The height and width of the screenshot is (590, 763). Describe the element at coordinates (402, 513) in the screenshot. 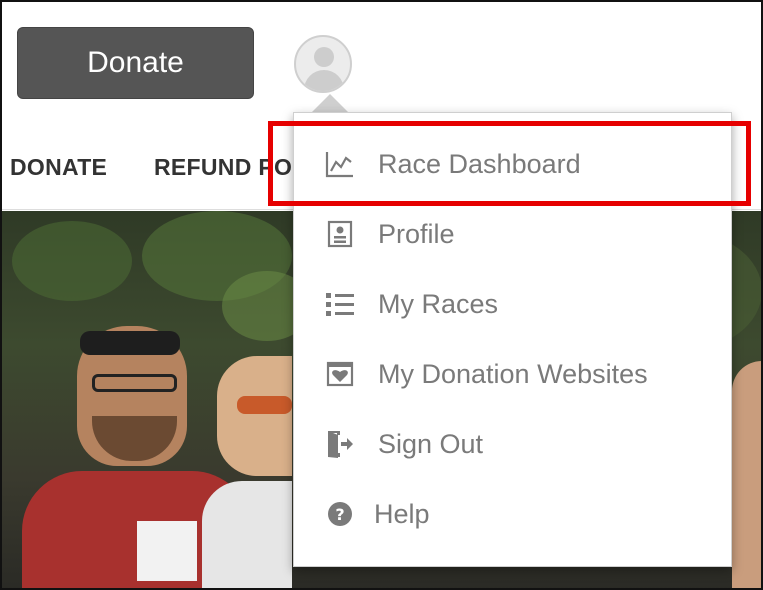

I see `menu-item-label: Help` at that location.